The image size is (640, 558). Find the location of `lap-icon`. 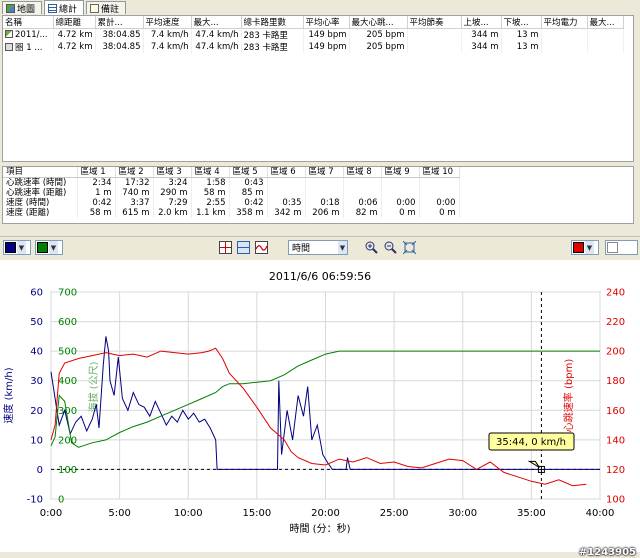

lap-icon is located at coordinates (9, 47).